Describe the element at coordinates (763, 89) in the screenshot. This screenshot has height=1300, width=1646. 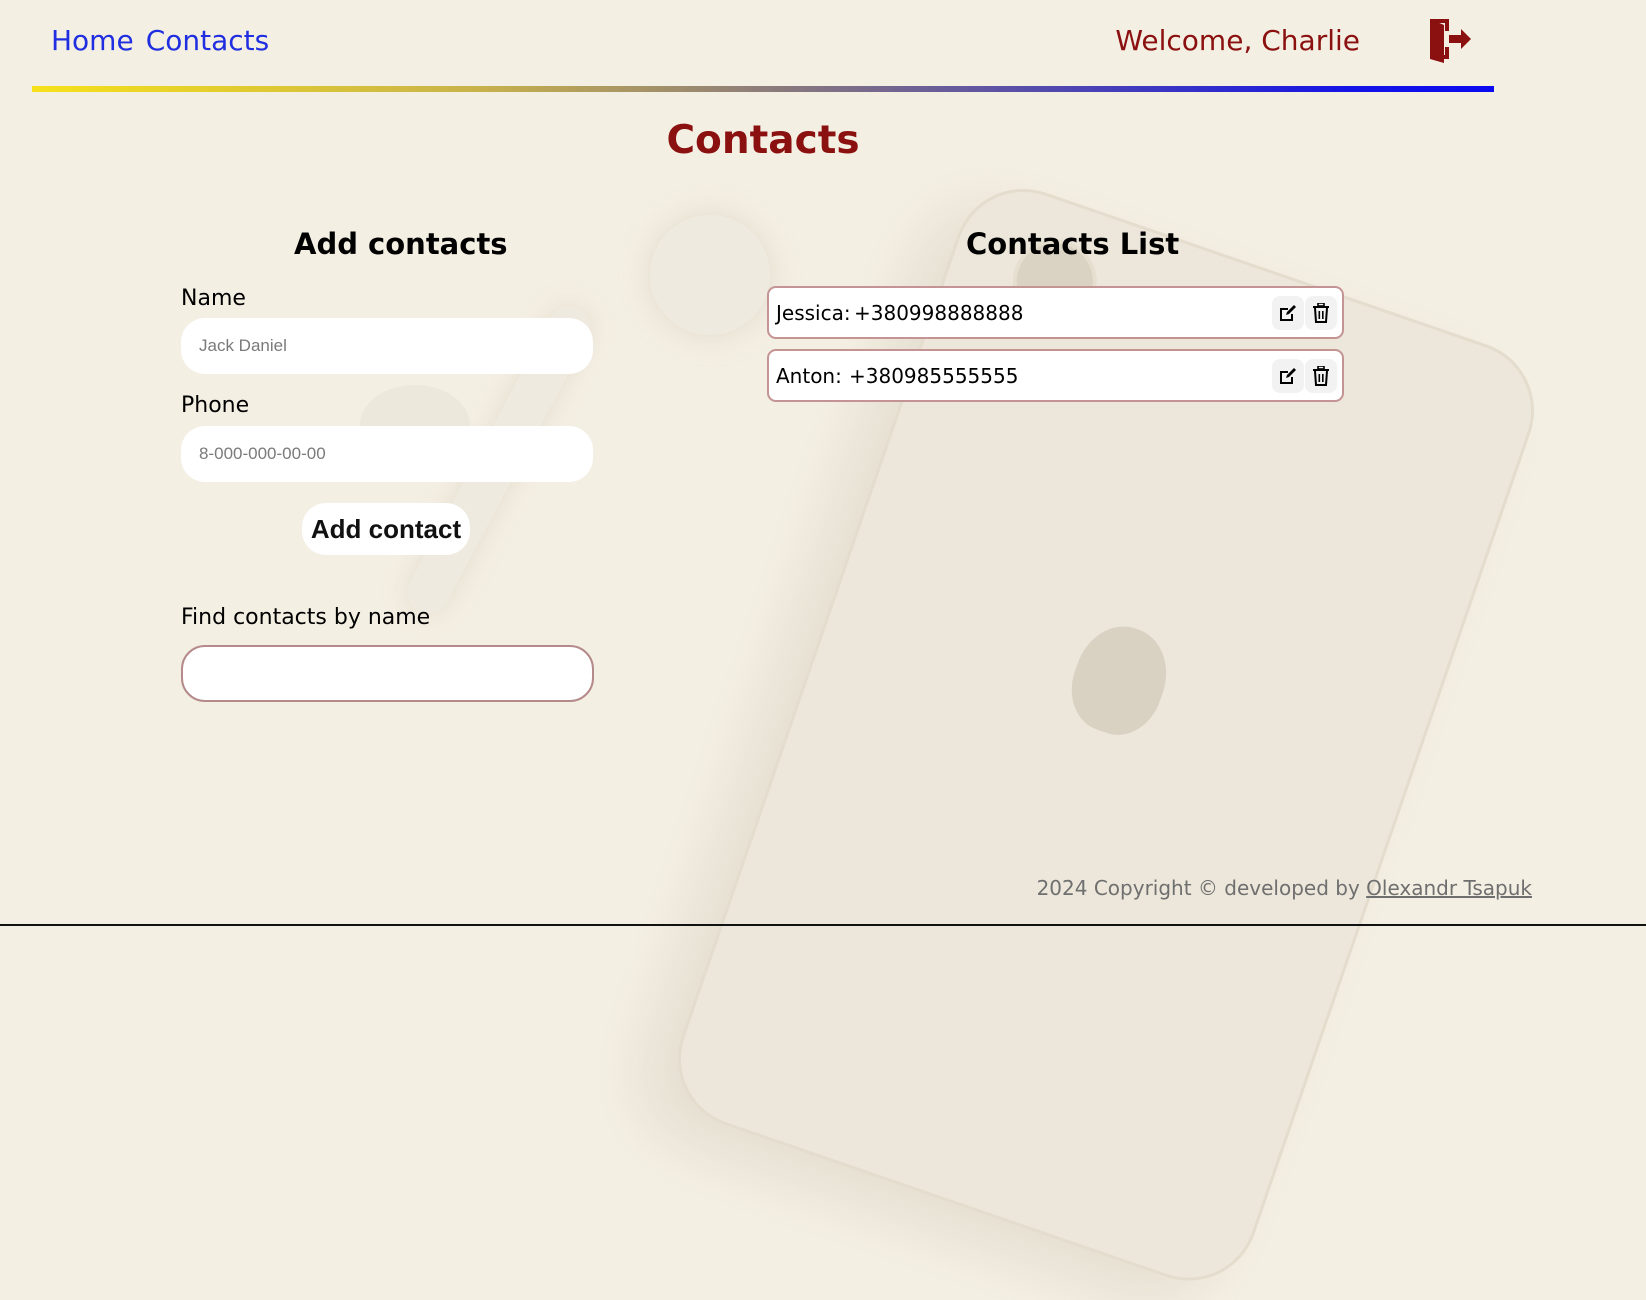
I see `header-gradient-divider` at that location.